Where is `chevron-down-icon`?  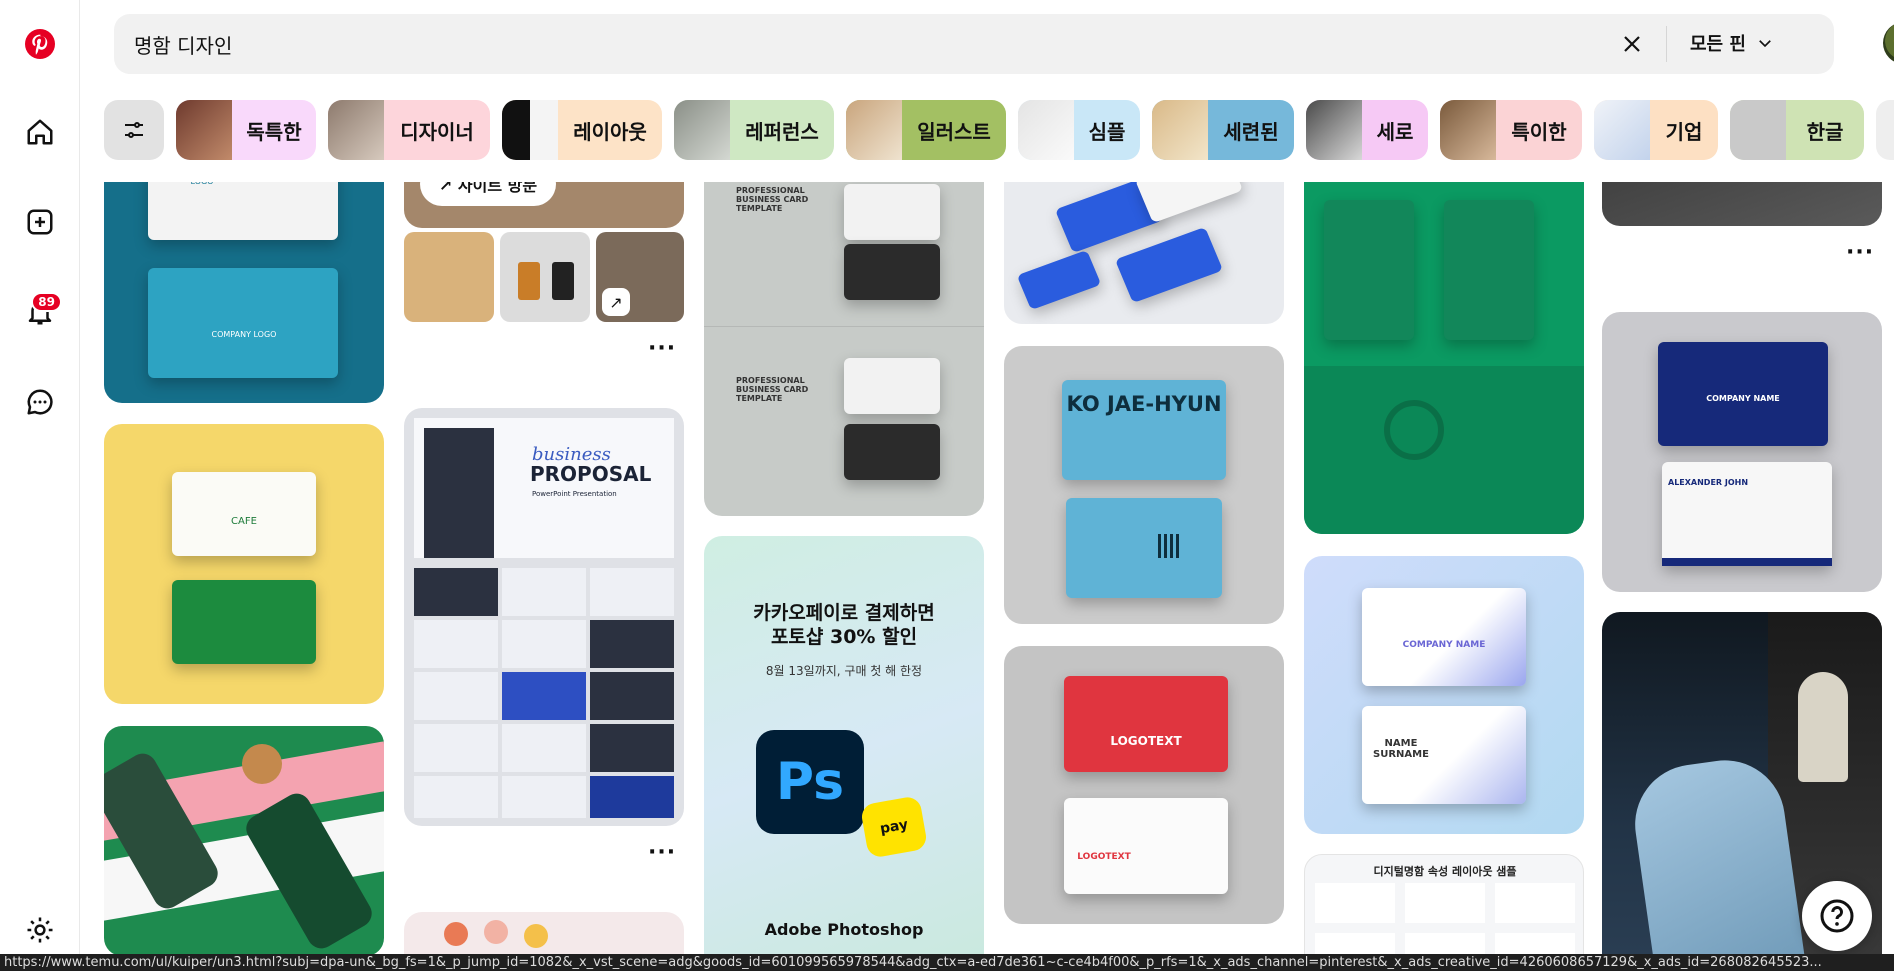 chevron-down-icon is located at coordinates (1765, 44).